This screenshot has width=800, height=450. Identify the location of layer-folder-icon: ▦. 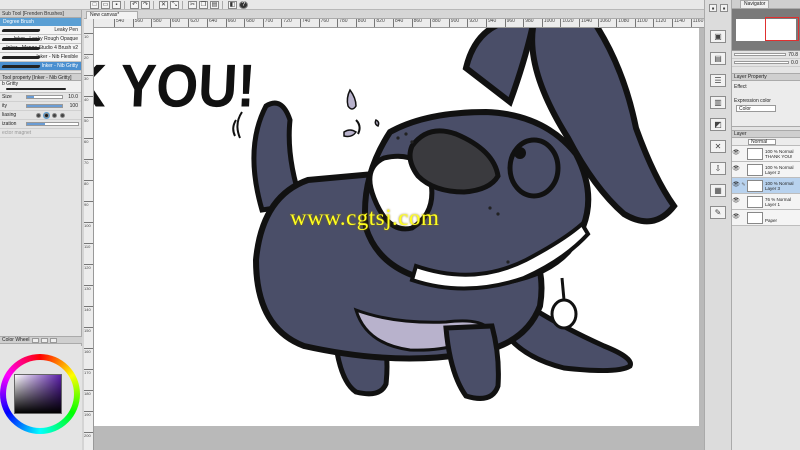
(718, 190).